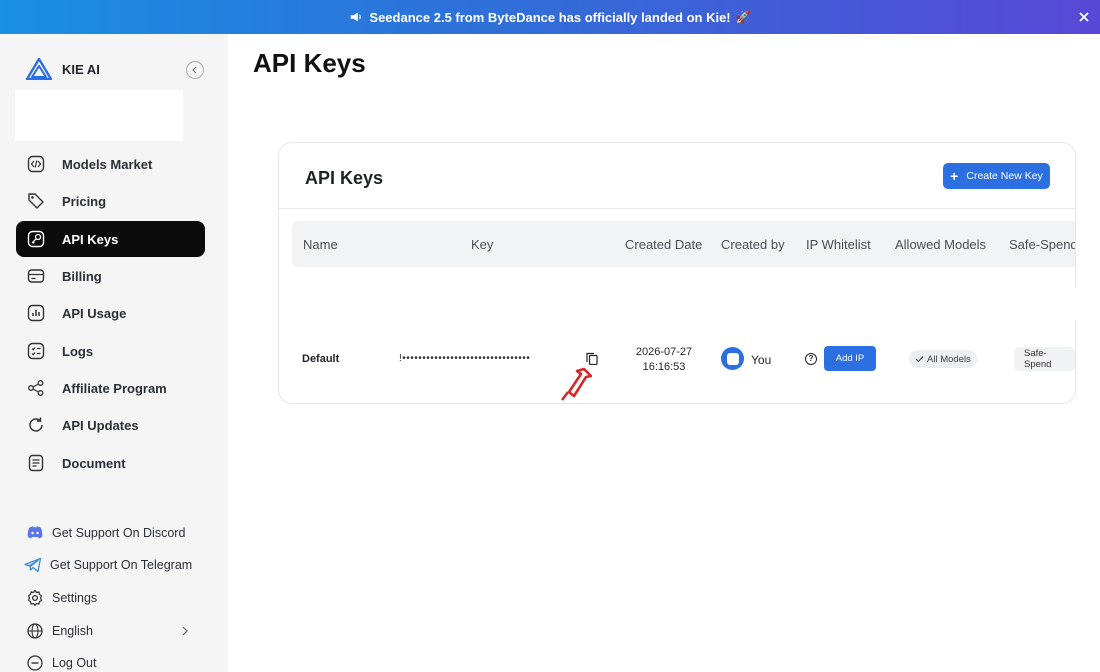 Image resolution: width=1100 pixels, height=672 pixels. I want to click on column-header-name: Name, so click(320, 244).